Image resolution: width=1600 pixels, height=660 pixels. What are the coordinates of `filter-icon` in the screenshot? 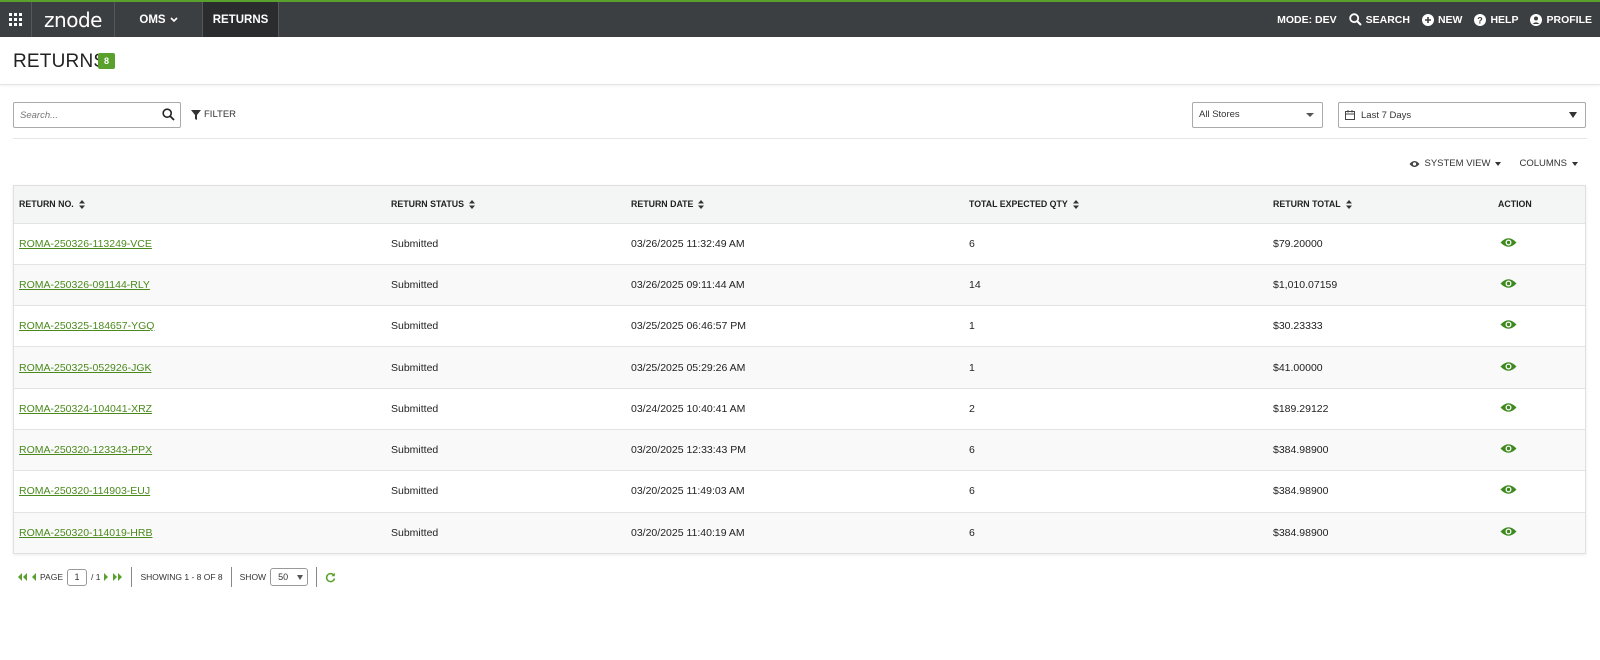 It's located at (196, 114).